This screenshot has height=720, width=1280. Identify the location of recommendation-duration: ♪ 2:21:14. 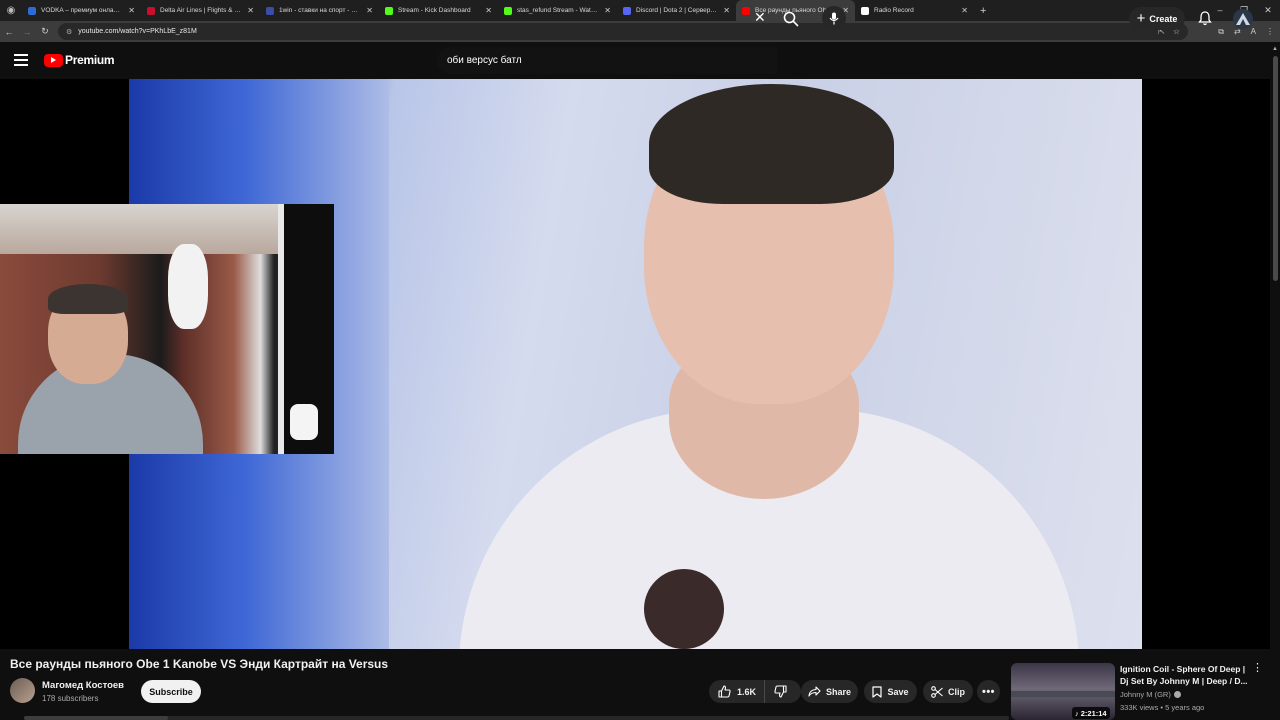
(1091, 713).